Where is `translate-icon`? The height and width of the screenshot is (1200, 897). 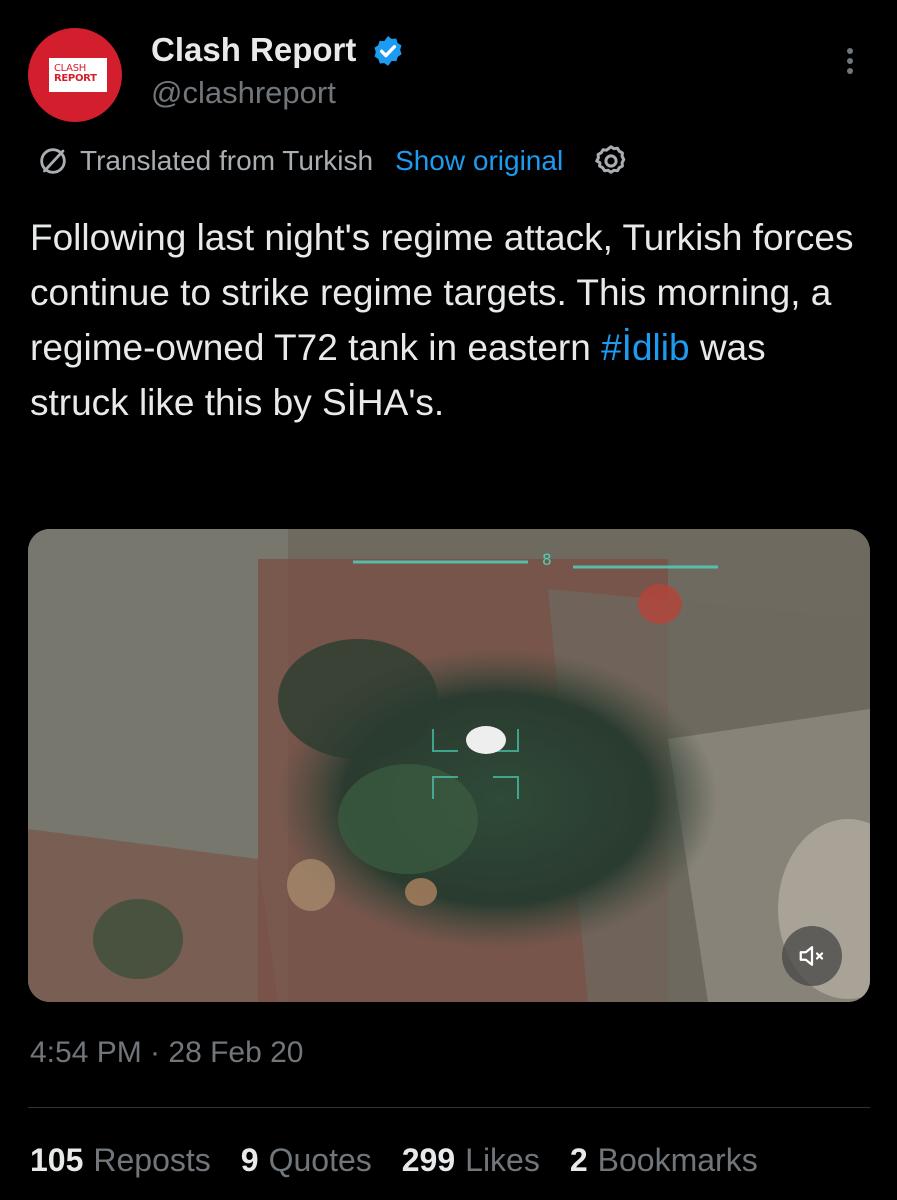 translate-icon is located at coordinates (53, 161).